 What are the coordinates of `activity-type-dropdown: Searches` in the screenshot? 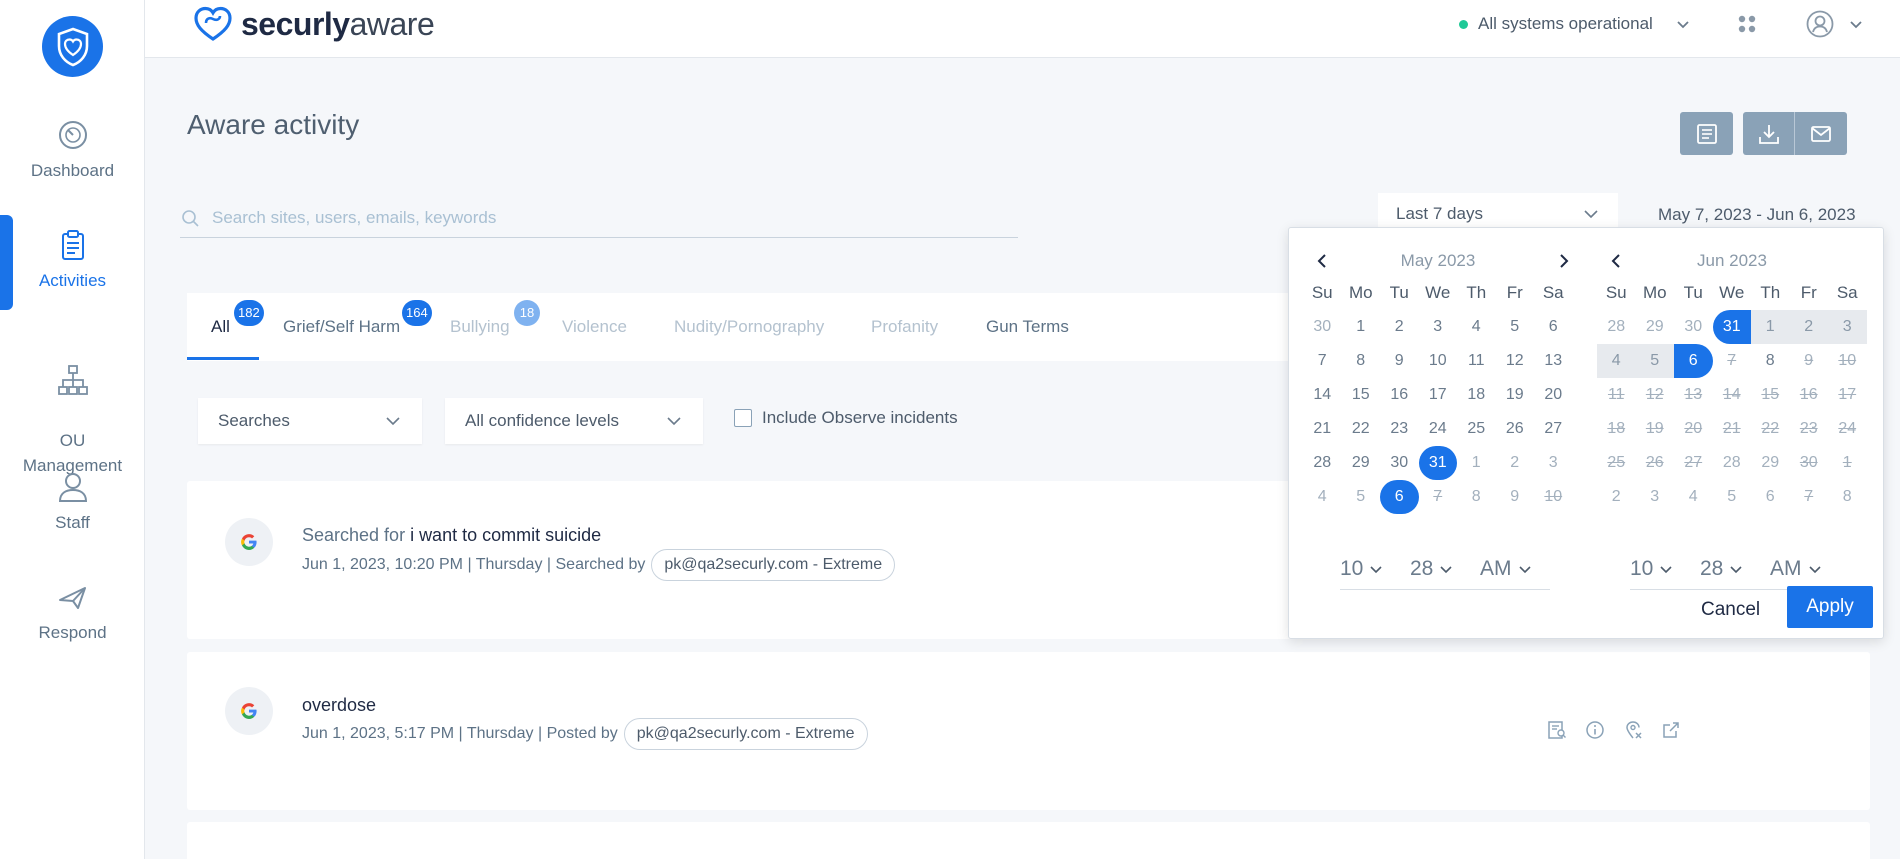 It's located at (310, 421).